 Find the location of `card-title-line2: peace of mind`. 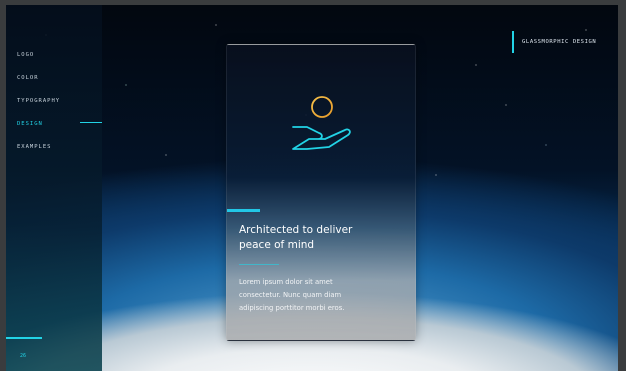

card-title-line2: peace of mind is located at coordinates (277, 245).